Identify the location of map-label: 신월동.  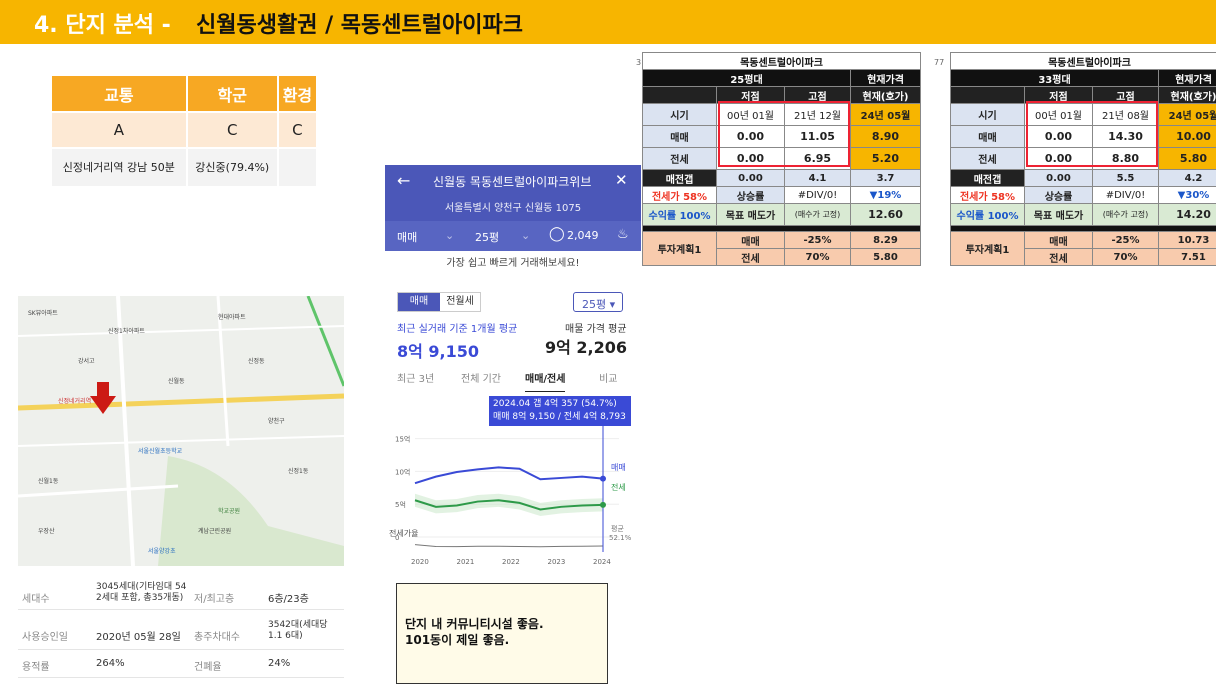
(176, 381).